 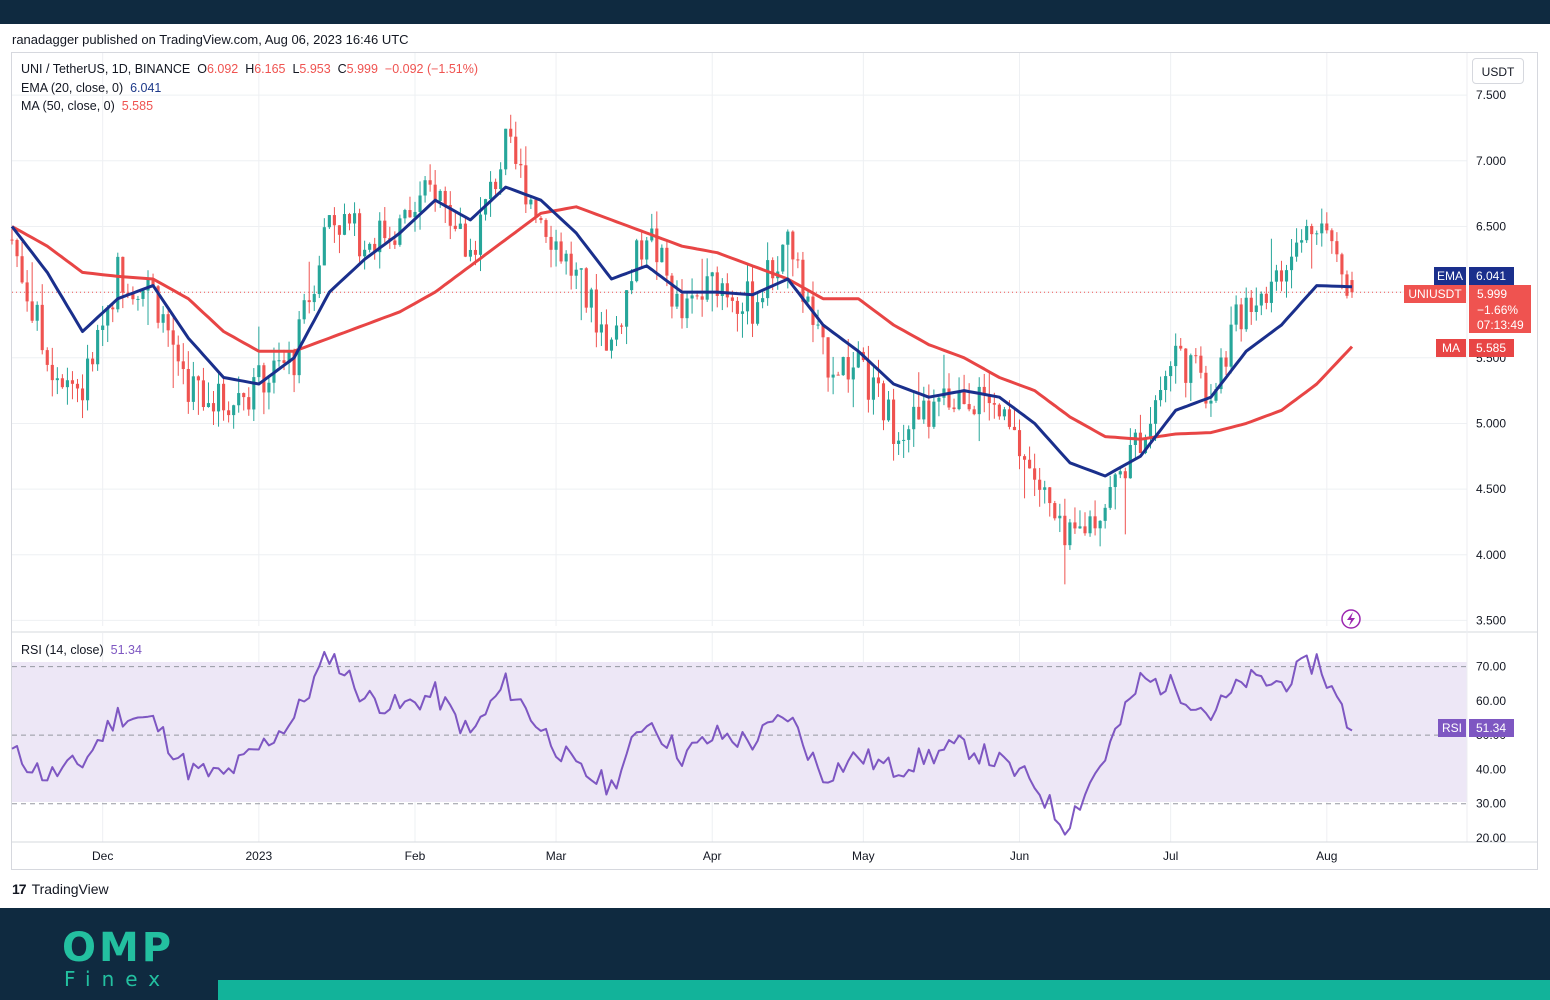 I want to click on ema-legend-label: EMA (20, close, 0), so click(x=72, y=88).